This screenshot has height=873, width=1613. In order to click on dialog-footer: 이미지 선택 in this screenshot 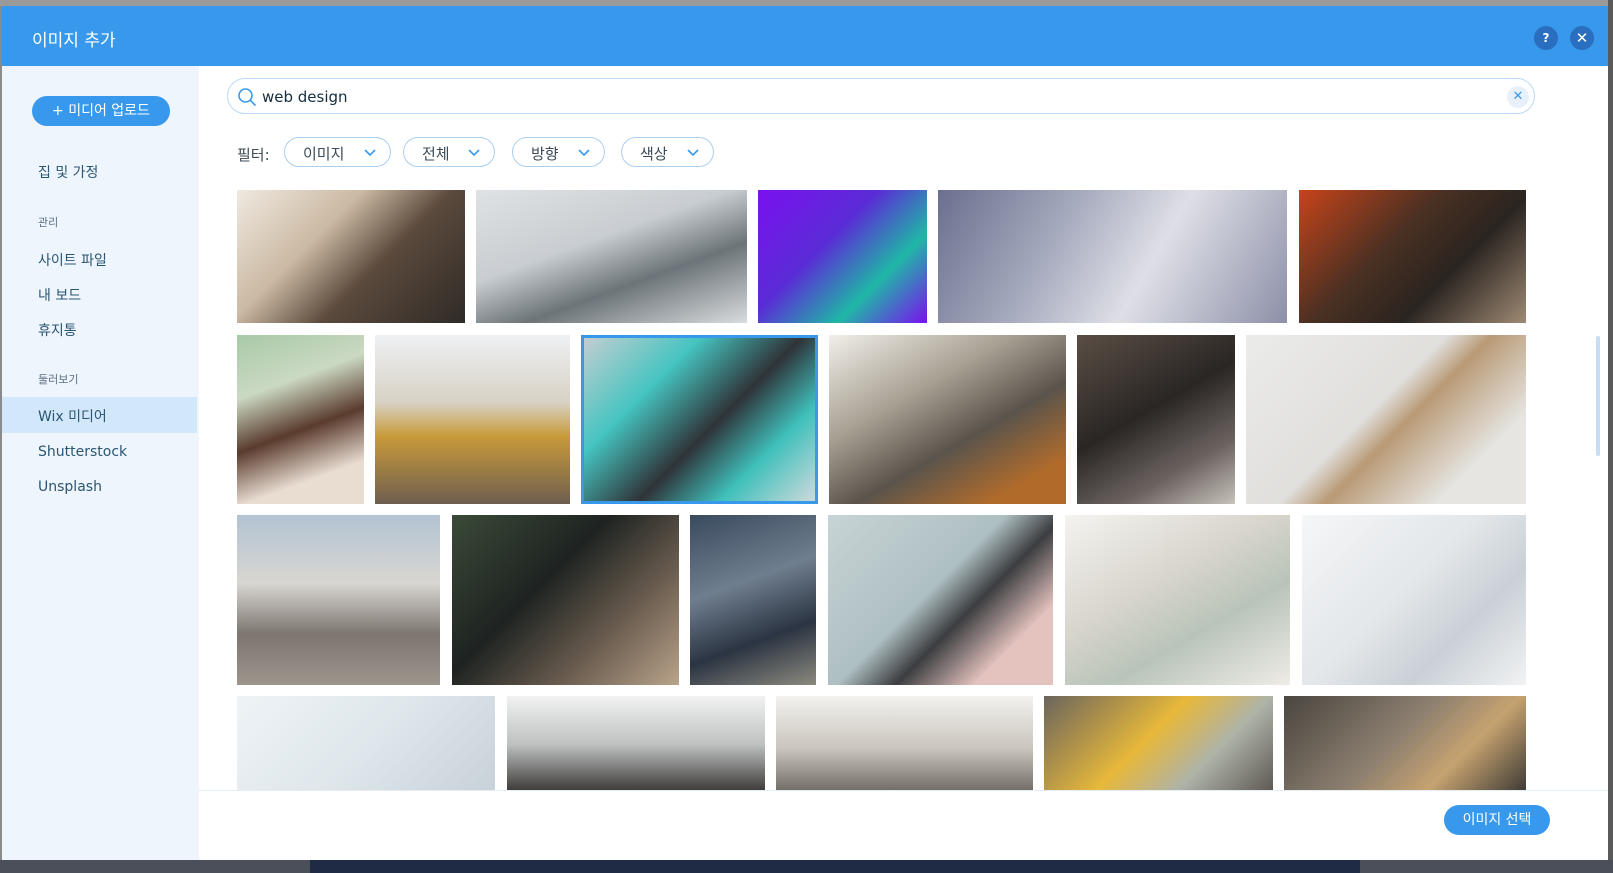, I will do `click(903, 825)`.